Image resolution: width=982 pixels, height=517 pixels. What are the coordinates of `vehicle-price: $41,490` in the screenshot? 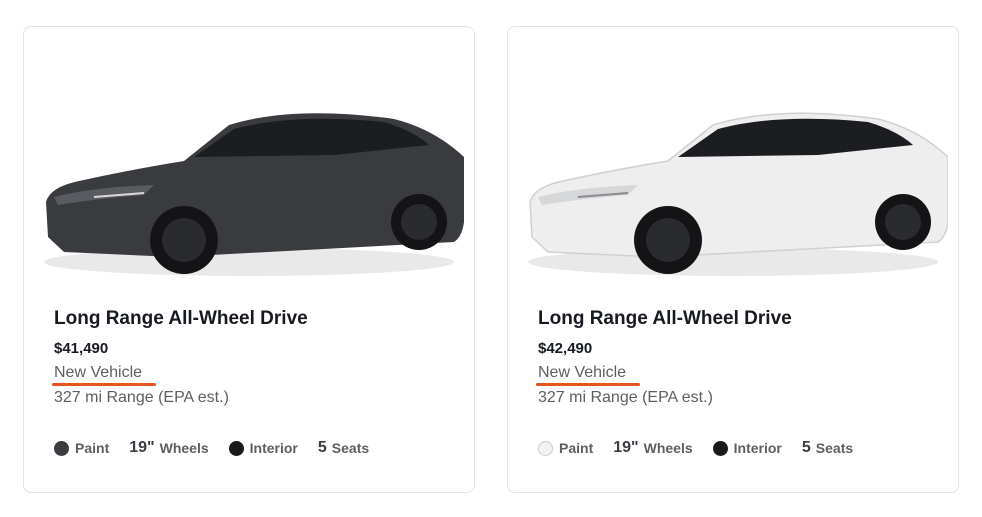 It's located at (81, 348).